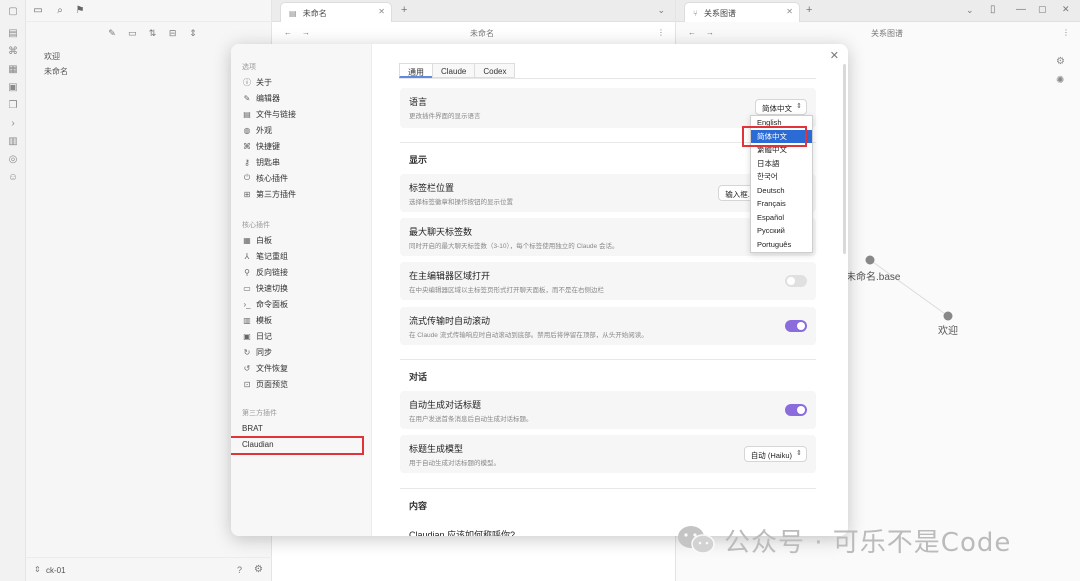 The height and width of the screenshot is (581, 1080). I want to click on sidebar-item-files-links: ▤ 文件与链接, so click(302, 114).